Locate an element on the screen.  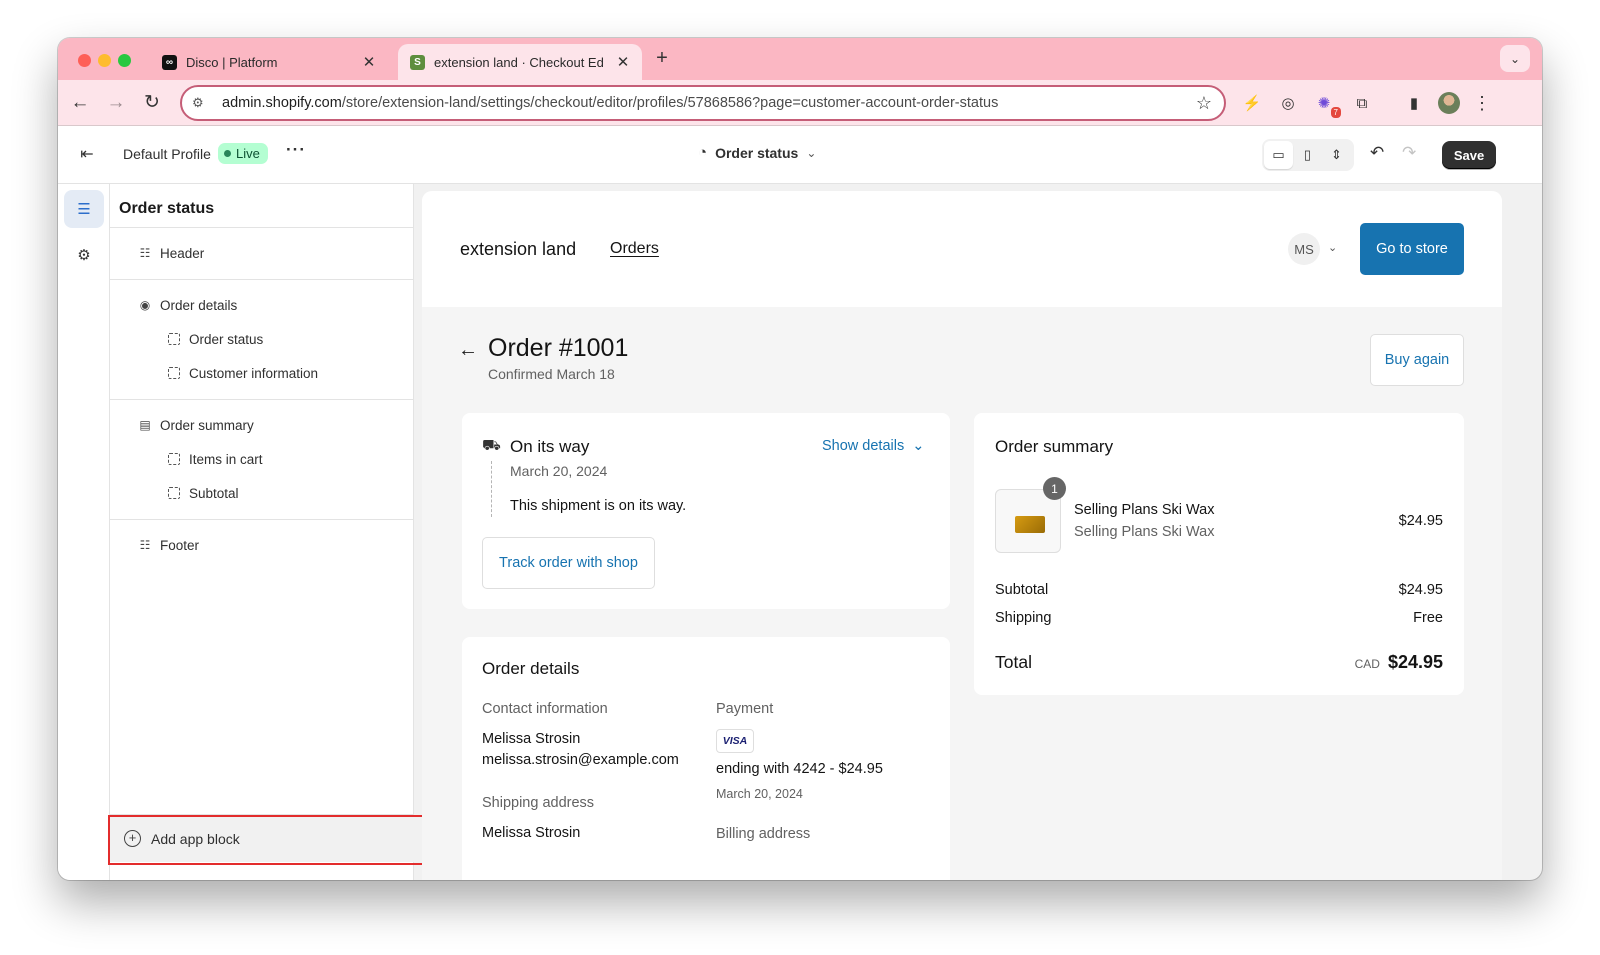
billing-address-label: Billing address is located at coordinates (763, 834).